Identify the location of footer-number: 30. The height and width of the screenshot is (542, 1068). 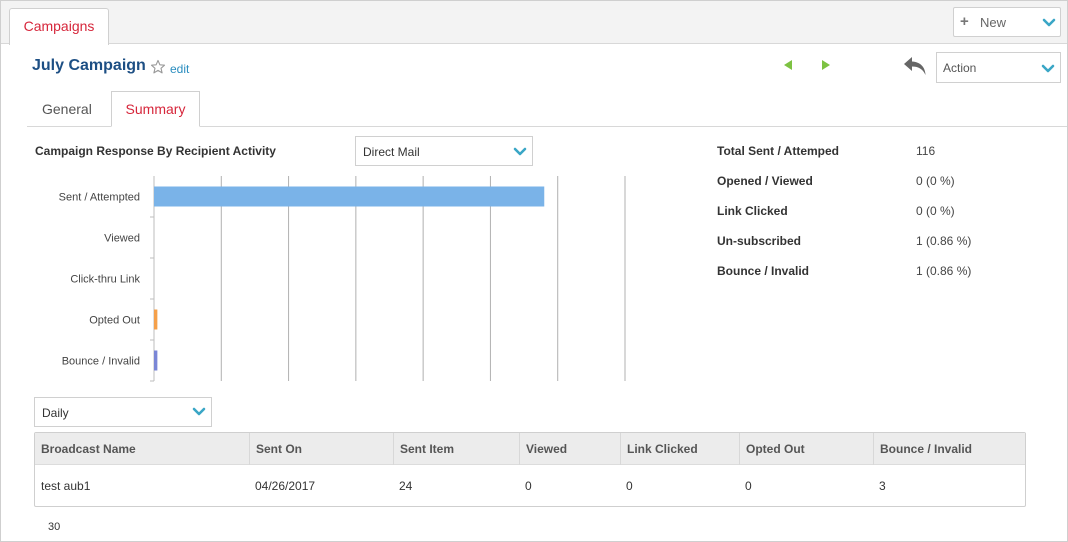
(54, 527).